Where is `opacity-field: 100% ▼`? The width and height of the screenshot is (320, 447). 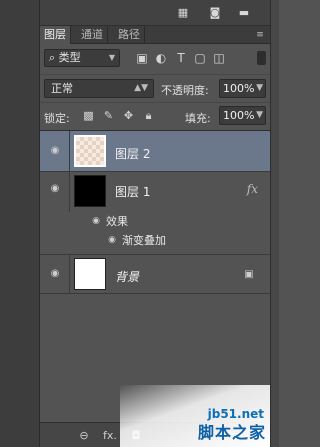
opacity-field: 100% ▼ is located at coordinates (242, 88).